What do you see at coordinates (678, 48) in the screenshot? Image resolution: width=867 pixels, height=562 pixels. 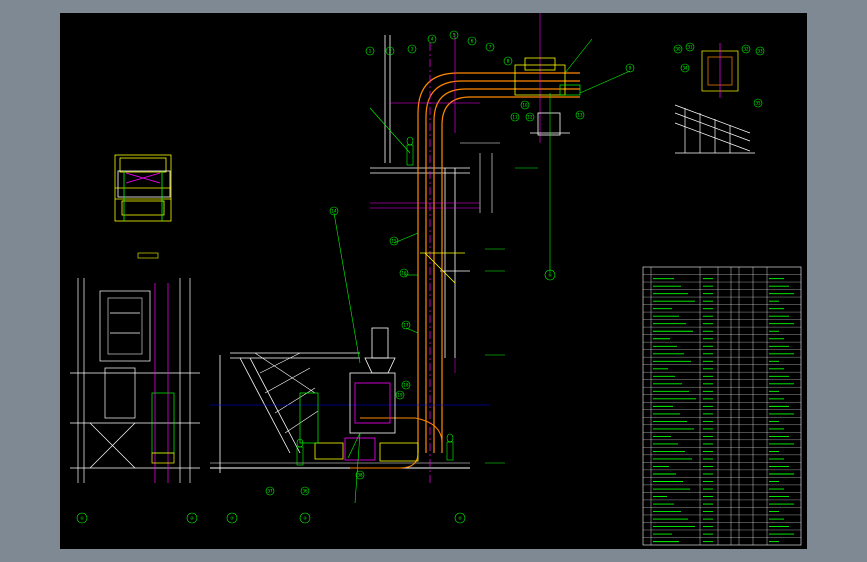 I see `balloon-number: 30` at bounding box center [678, 48].